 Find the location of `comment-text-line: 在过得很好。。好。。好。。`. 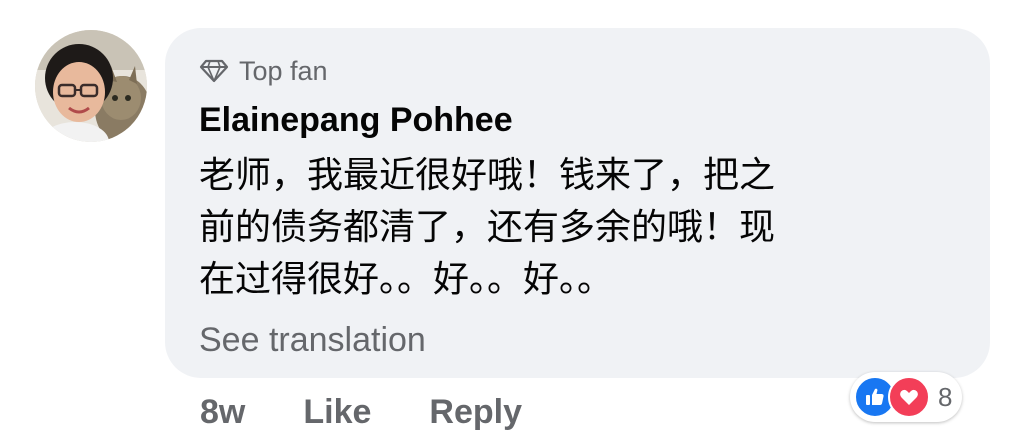

comment-text-line: 在过得很好。。好。。好。。 is located at coordinates (406, 279).